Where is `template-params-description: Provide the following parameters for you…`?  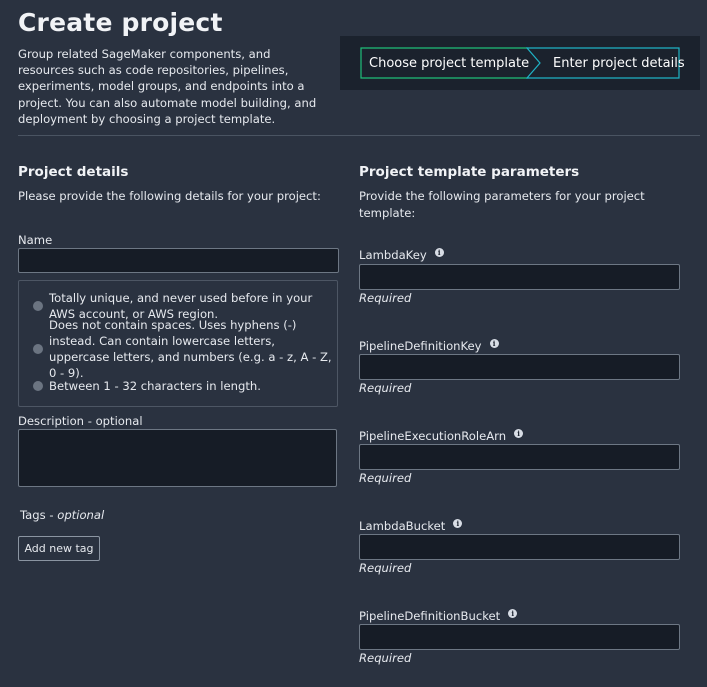
template-params-description: Provide the following parameters for you… is located at coordinates (502, 204).